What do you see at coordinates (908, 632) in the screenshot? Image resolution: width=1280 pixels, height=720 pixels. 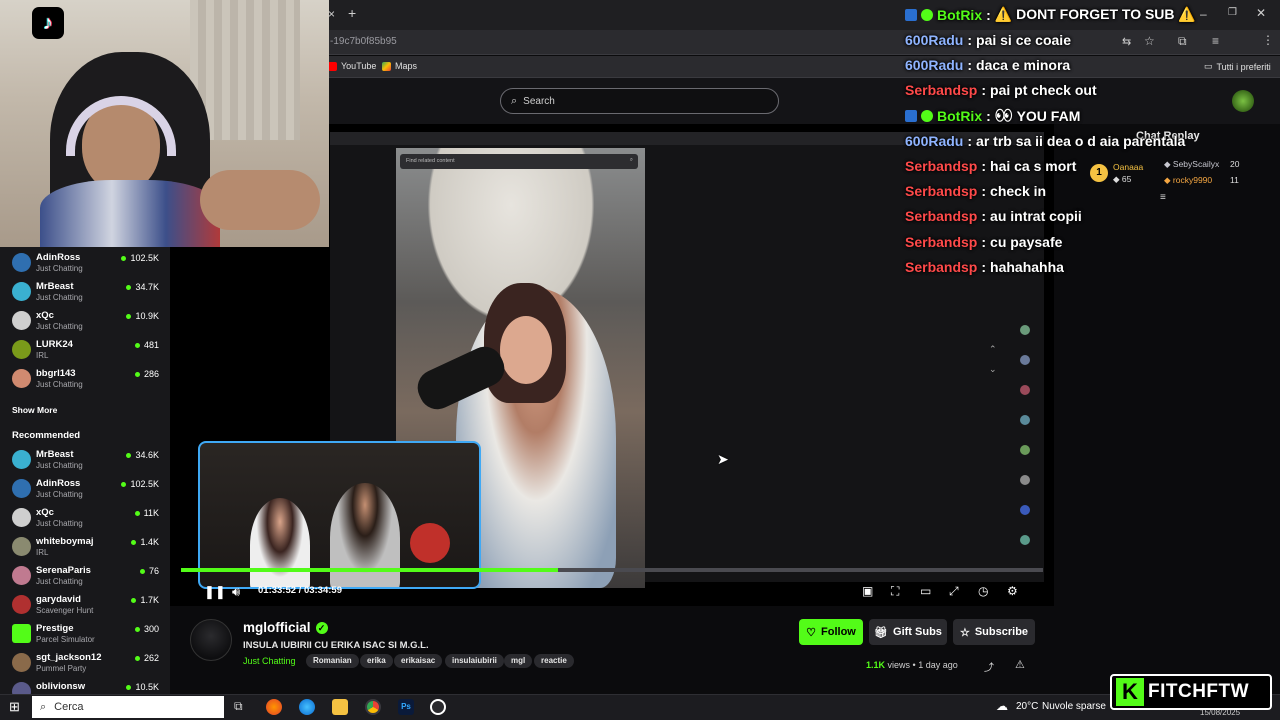 I see `gift-subs-button: 🎁︎ Gift Subs` at bounding box center [908, 632].